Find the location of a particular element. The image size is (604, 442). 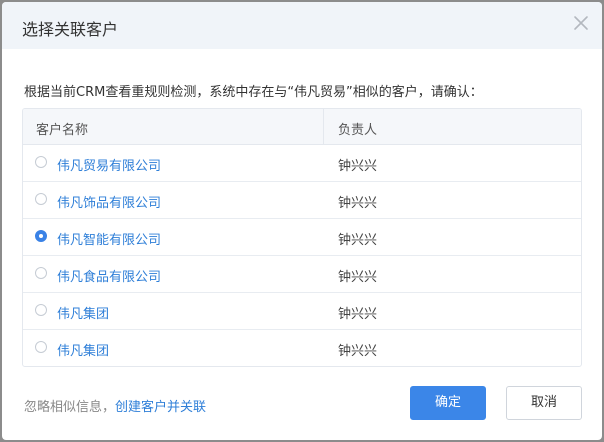

column-header-owner: 负责人 is located at coordinates (358, 130).